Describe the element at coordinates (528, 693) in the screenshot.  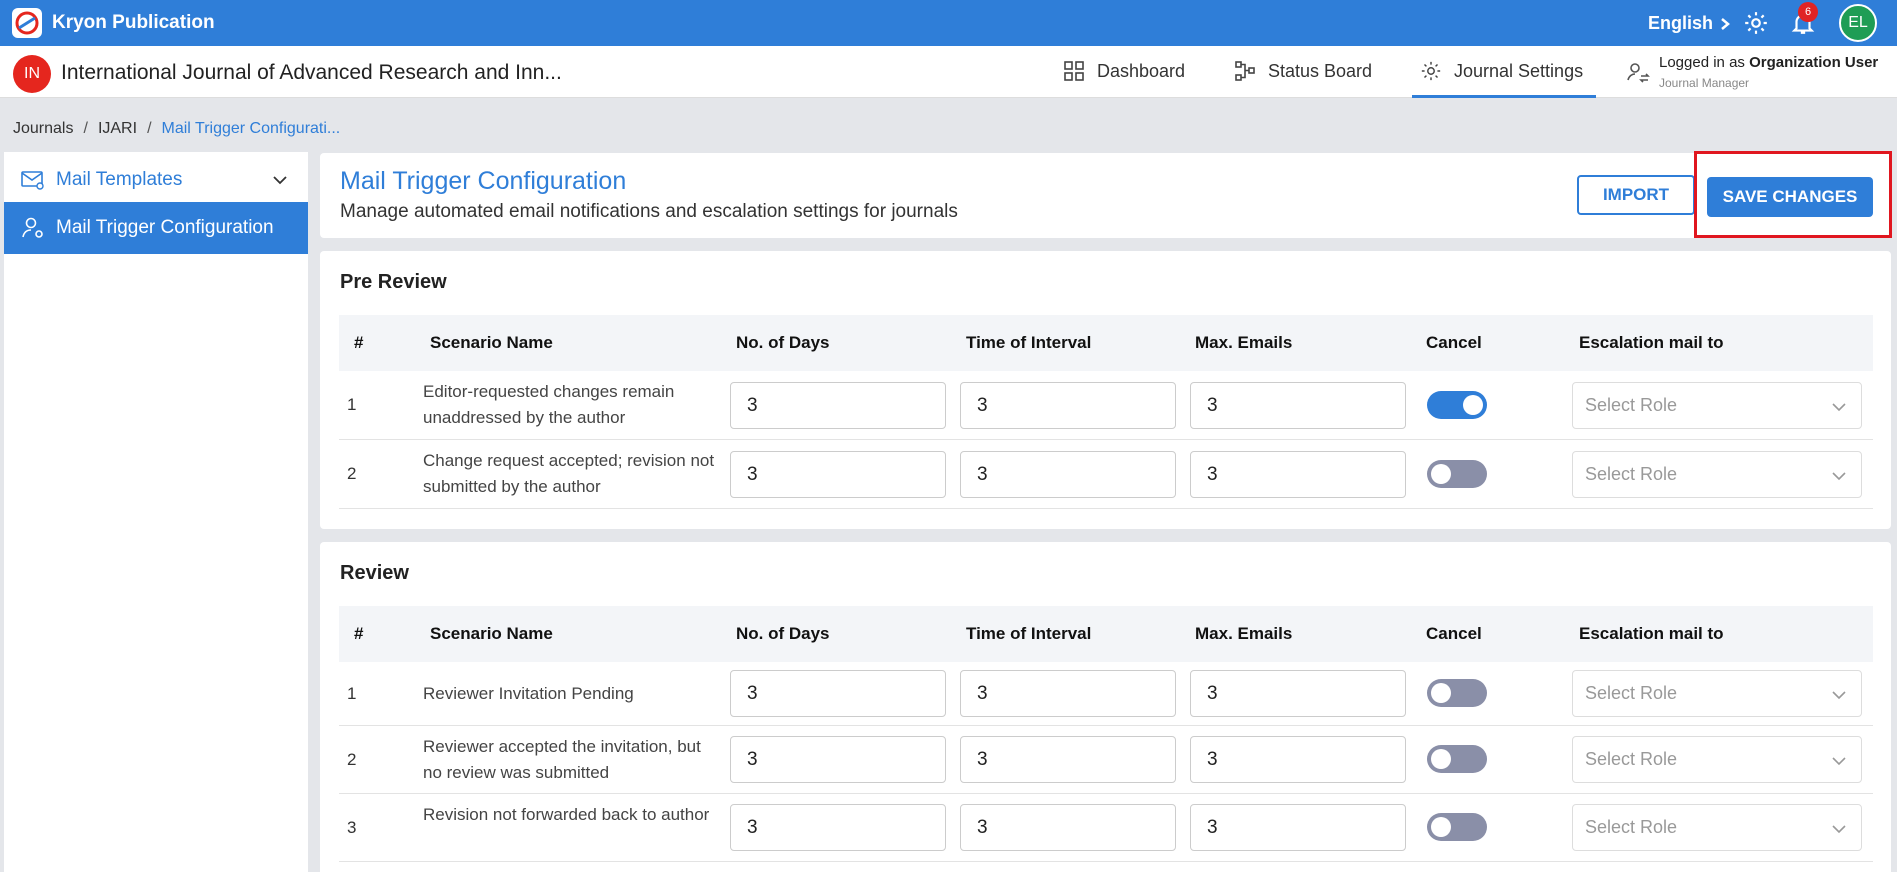
I see `scenario-name: Reviewer Invitation Pending` at that location.